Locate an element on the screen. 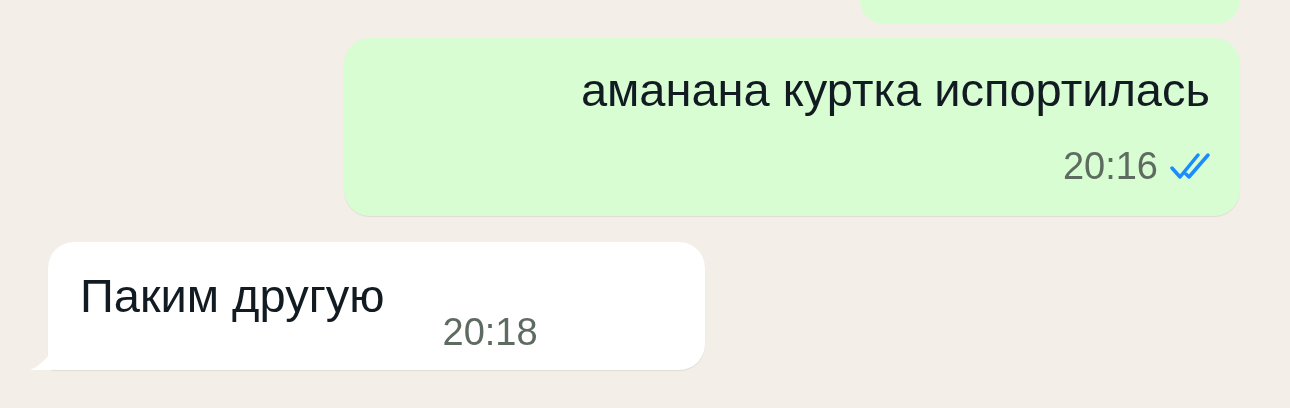 This screenshot has width=1290, height=408. message-text: аманана куртка испортилась is located at coordinates (895, 90).